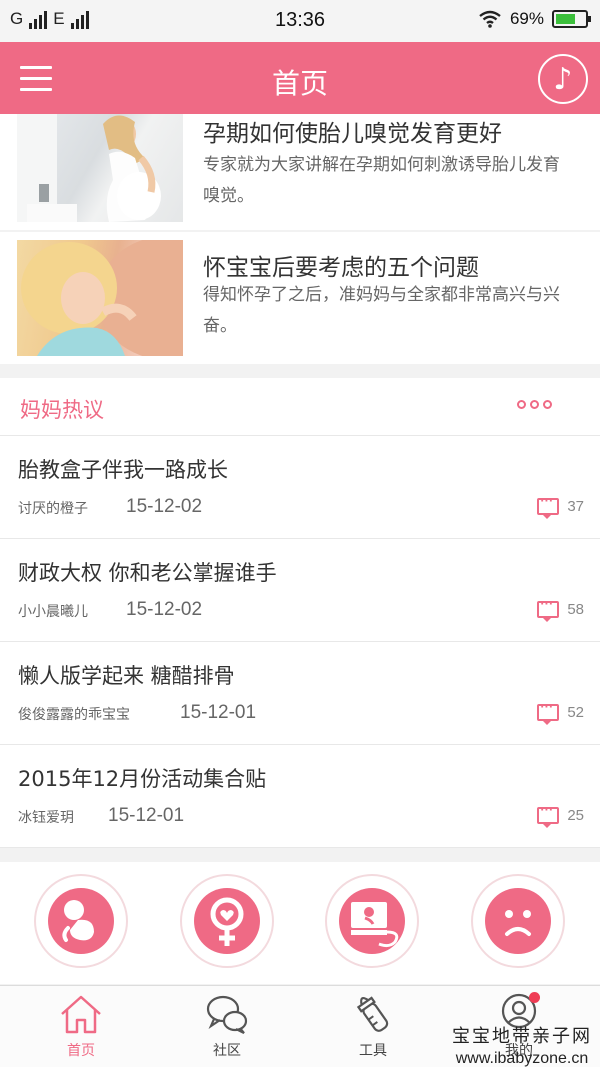 Image resolution: width=600 pixels, height=1067 pixels. Describe the element at coordinates (490, 19) in the screenshot. I see `wifi-icon` at that location.